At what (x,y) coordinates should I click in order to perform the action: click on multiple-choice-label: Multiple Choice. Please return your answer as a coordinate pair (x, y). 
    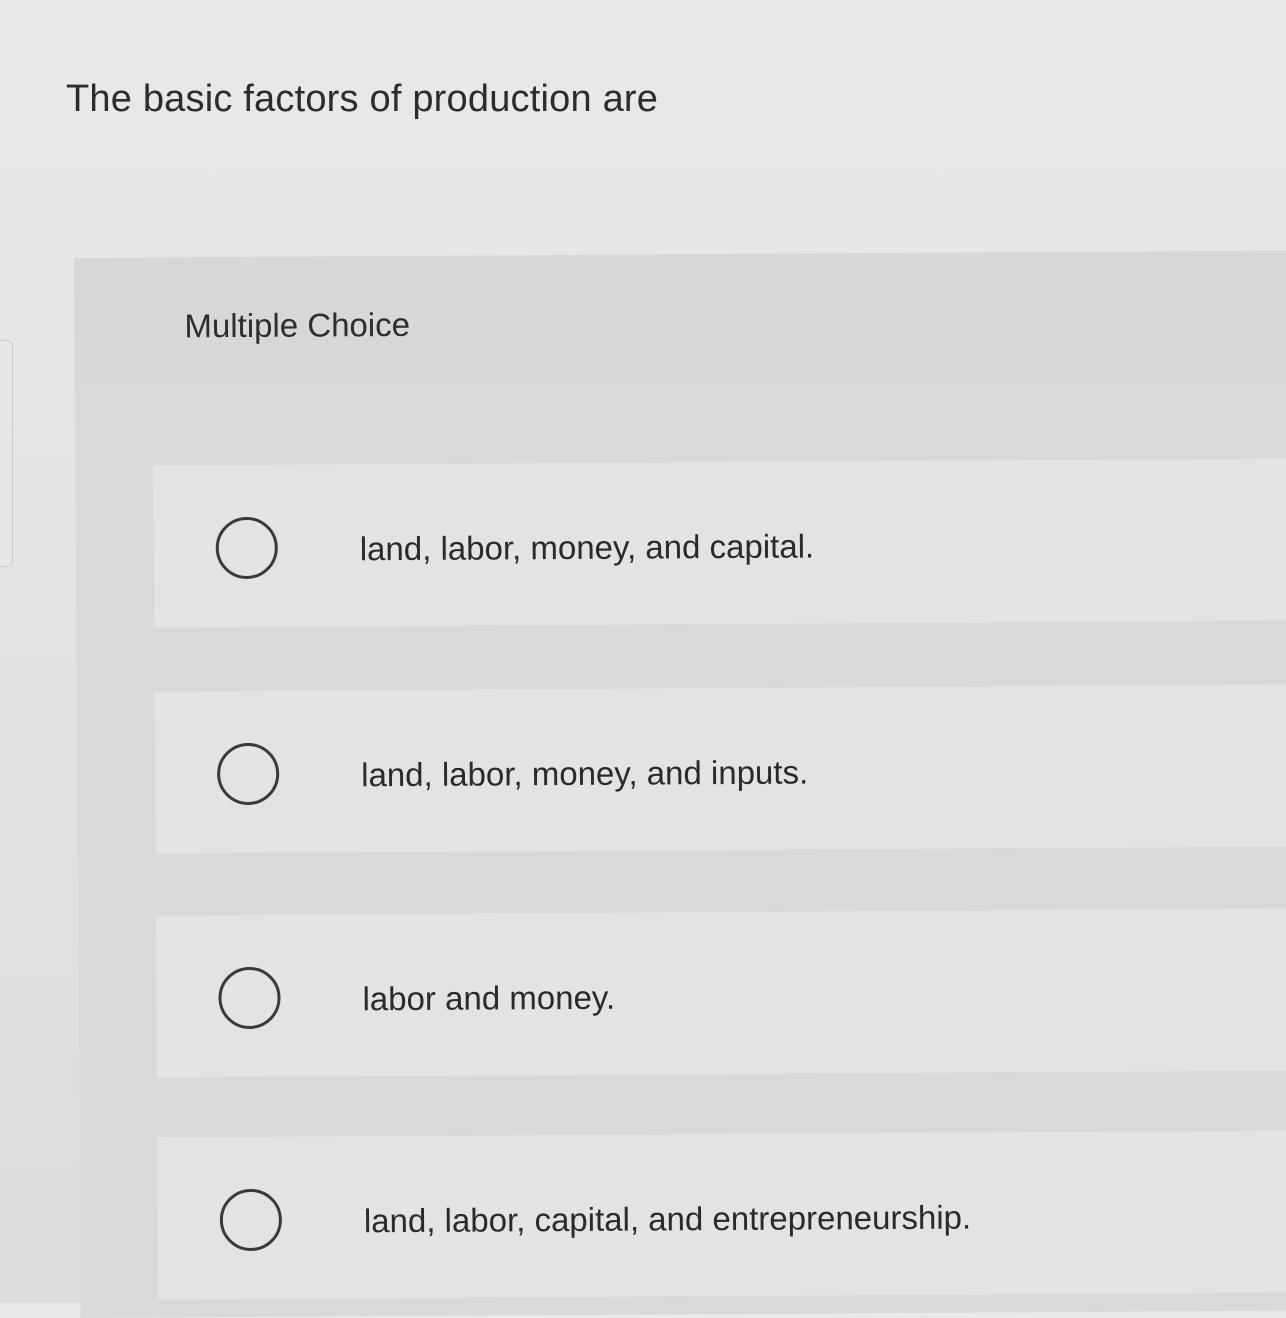
    Looking at the image, I should click on (297, 325).